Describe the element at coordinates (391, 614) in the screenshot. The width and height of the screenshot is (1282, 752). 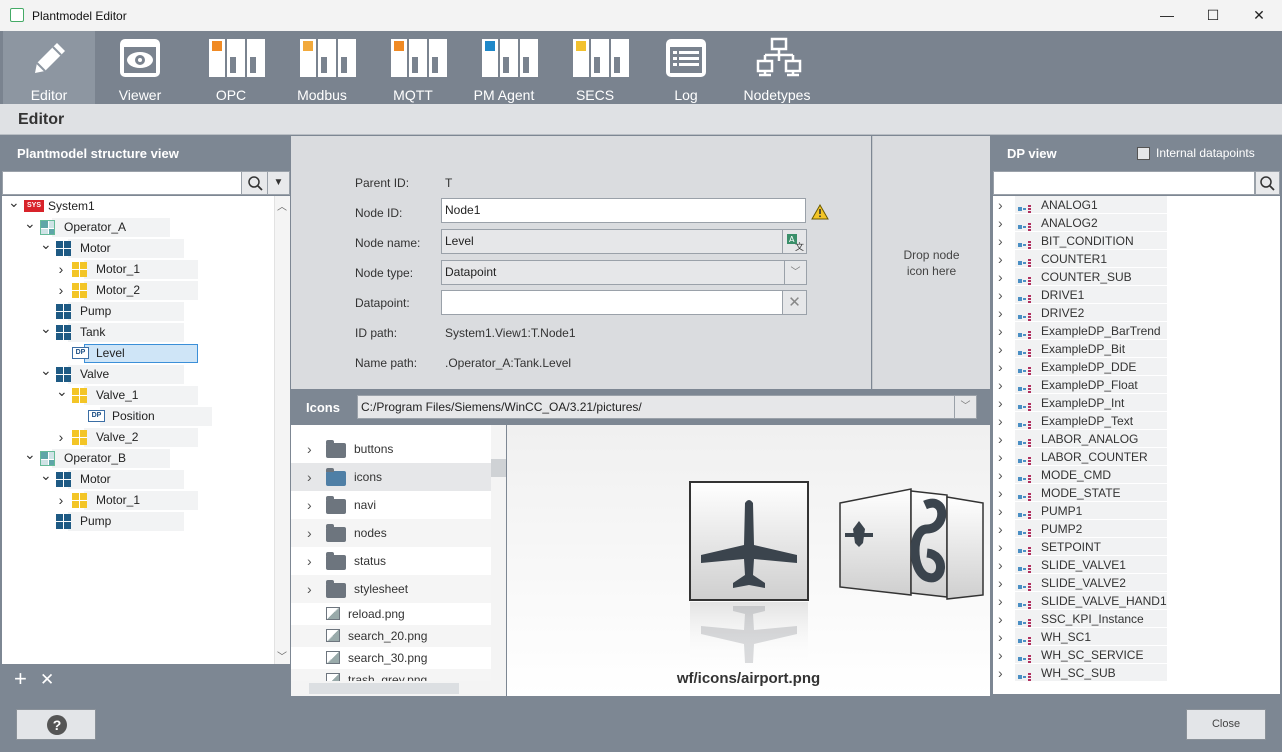
I see `file-row: reload.png` at that location.